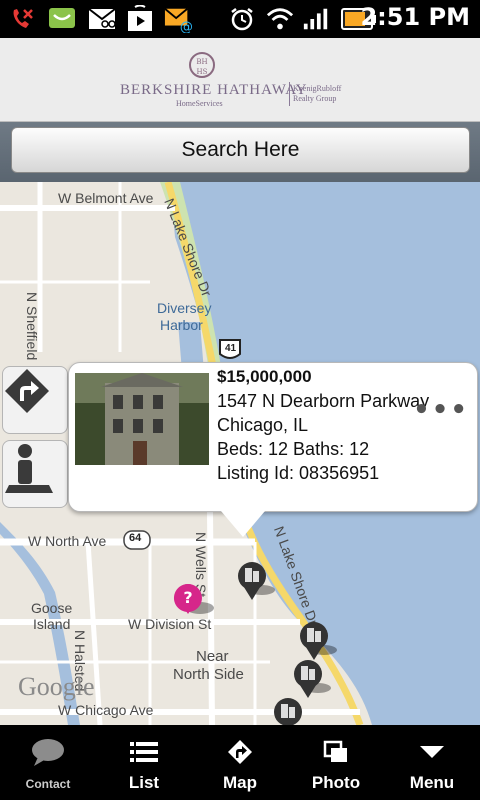 The image size is (480, 800). Describe the element at coordinates (48, 784) in the screenshot. I see `nav-contact-label: Contact` at that location.